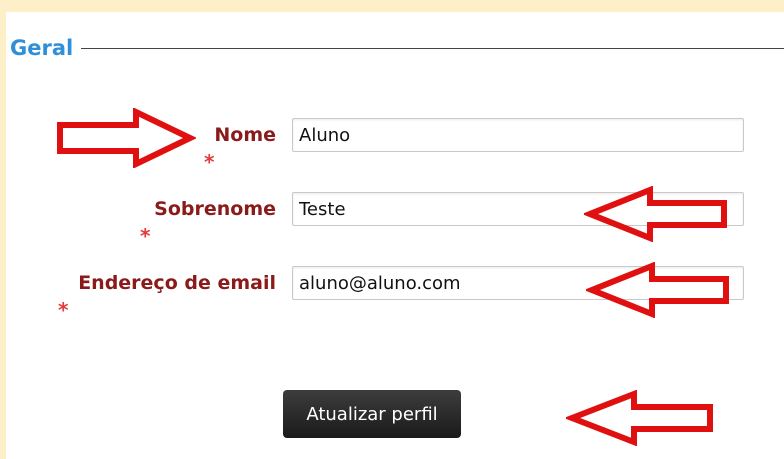  What do you see at coordinates (126, 138) in the screenshot?
I see `right-arrow-icon` at bounding box center [126, 138].